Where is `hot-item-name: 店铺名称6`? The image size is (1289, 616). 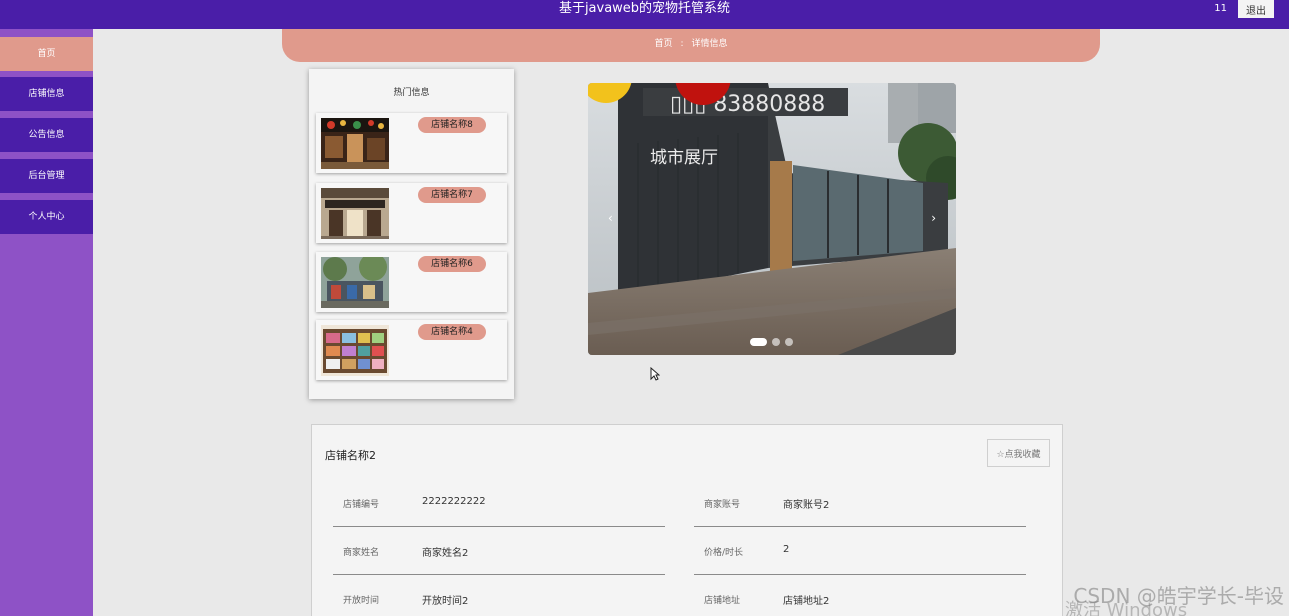
hot-item-name: 店铺名称6 is located at coordinates (452, 264).